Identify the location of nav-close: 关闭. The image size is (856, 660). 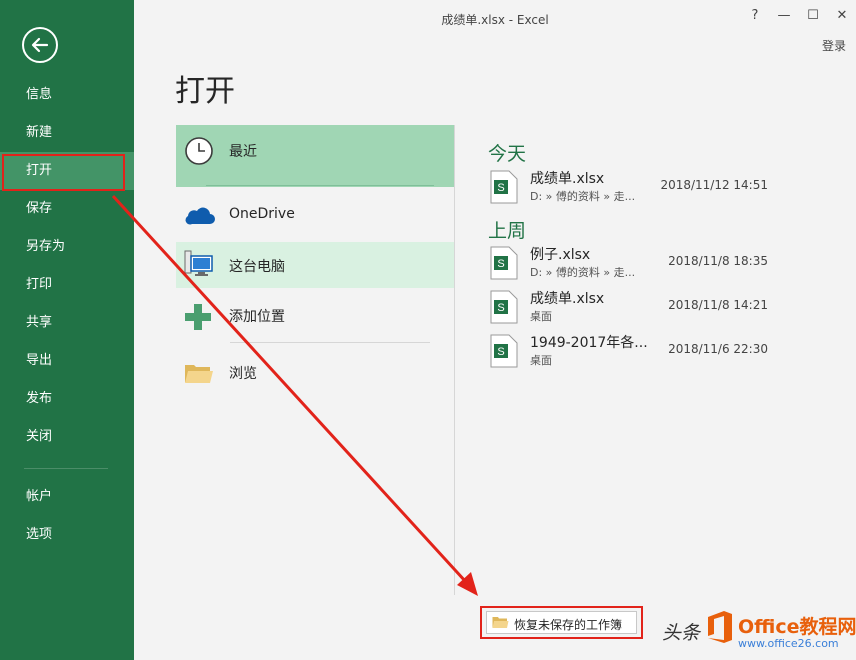
(67, 437).